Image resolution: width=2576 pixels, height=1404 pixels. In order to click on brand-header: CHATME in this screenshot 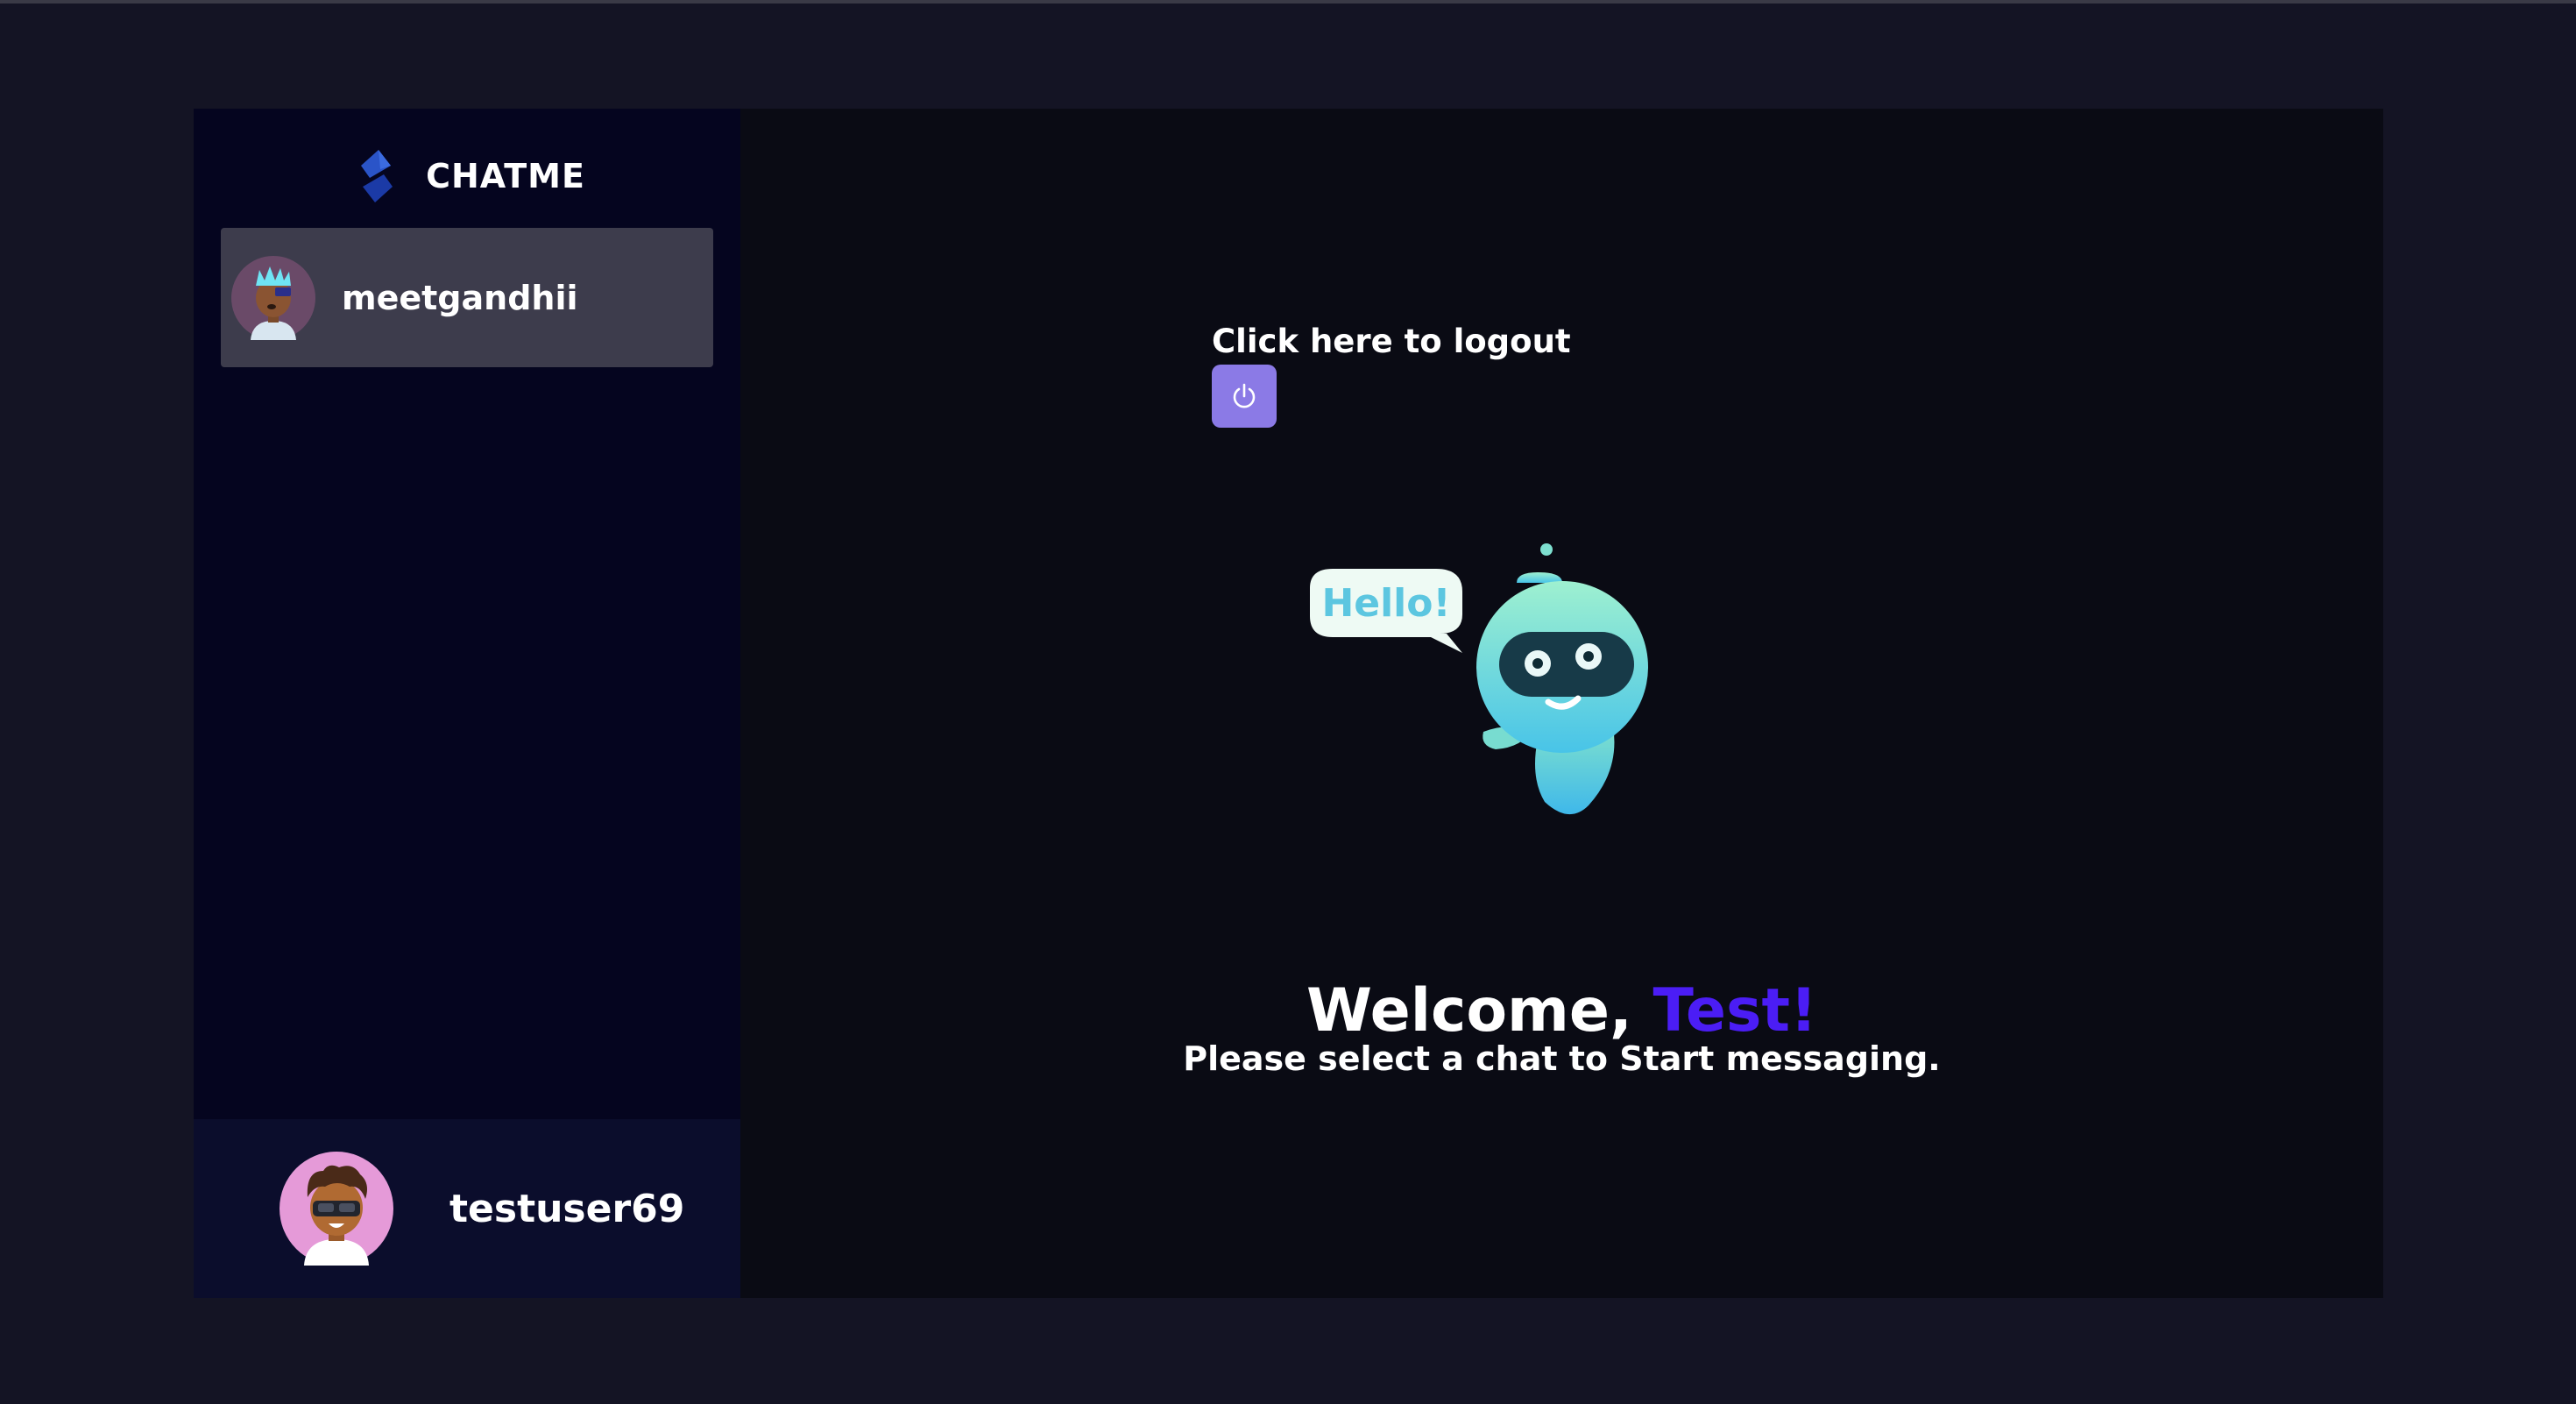, I will do `click(467, 176)`.